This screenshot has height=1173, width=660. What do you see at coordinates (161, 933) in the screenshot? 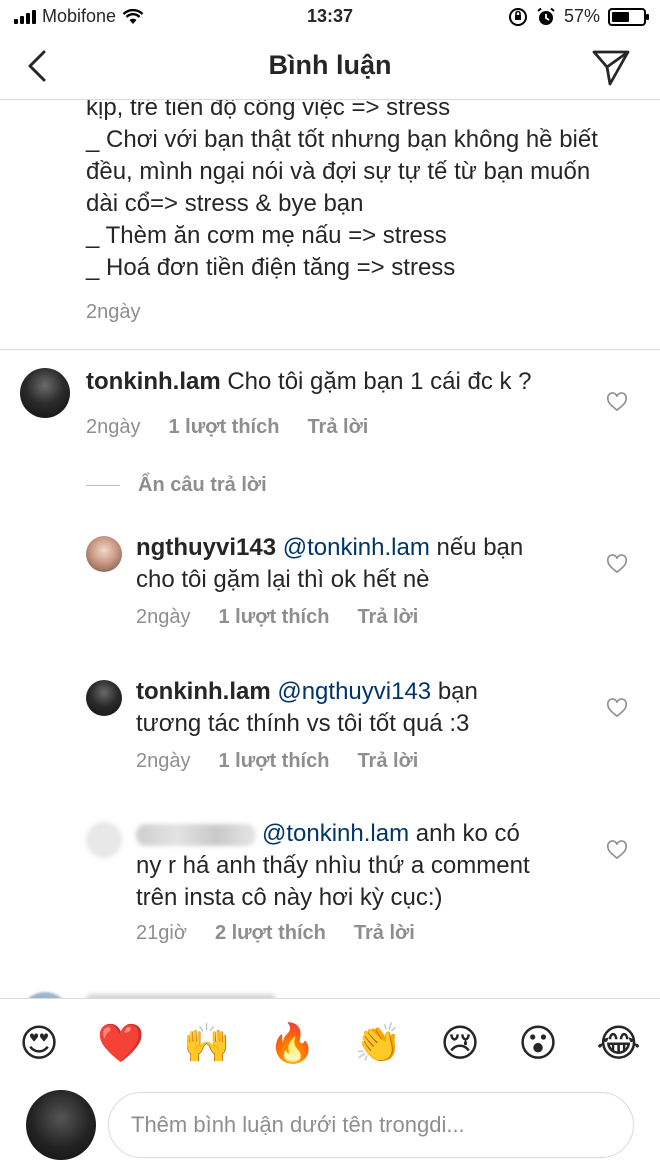
I see `reply-timestamp: 21giờ` at bounding box center [161, 933].